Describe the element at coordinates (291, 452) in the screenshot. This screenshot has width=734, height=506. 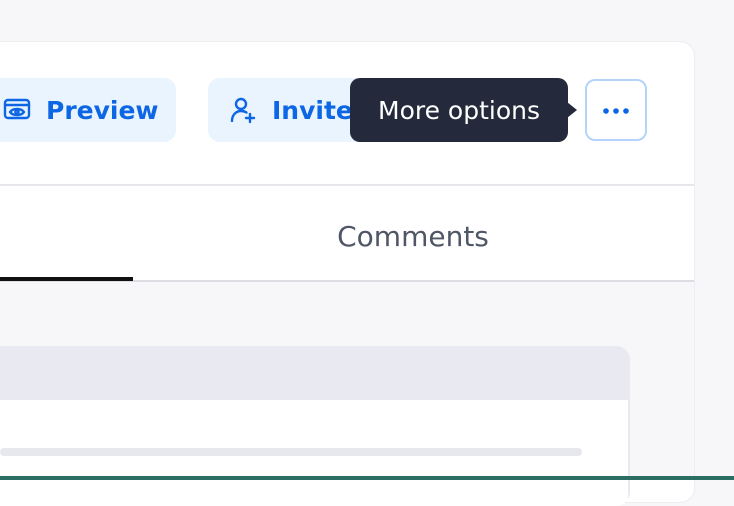
I see `skeleton-text-line` at that location.